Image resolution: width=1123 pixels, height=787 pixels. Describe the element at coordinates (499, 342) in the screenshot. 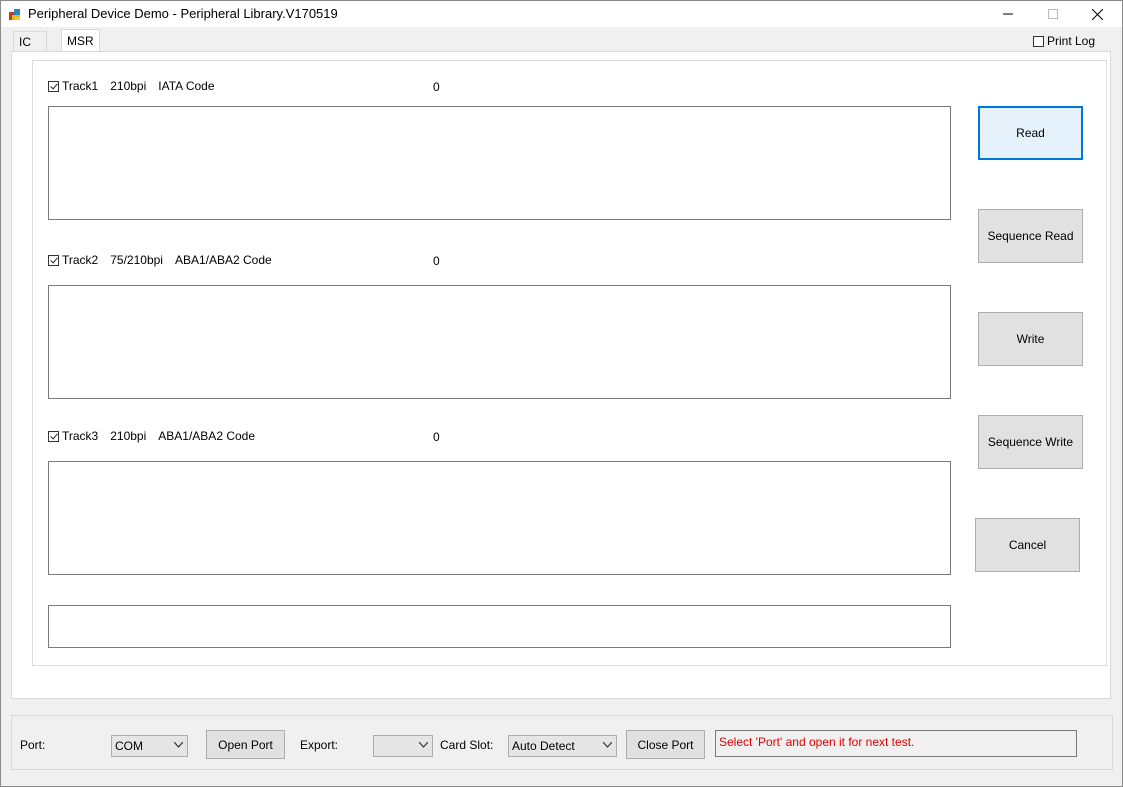

I see `track2-data-field` at that location.